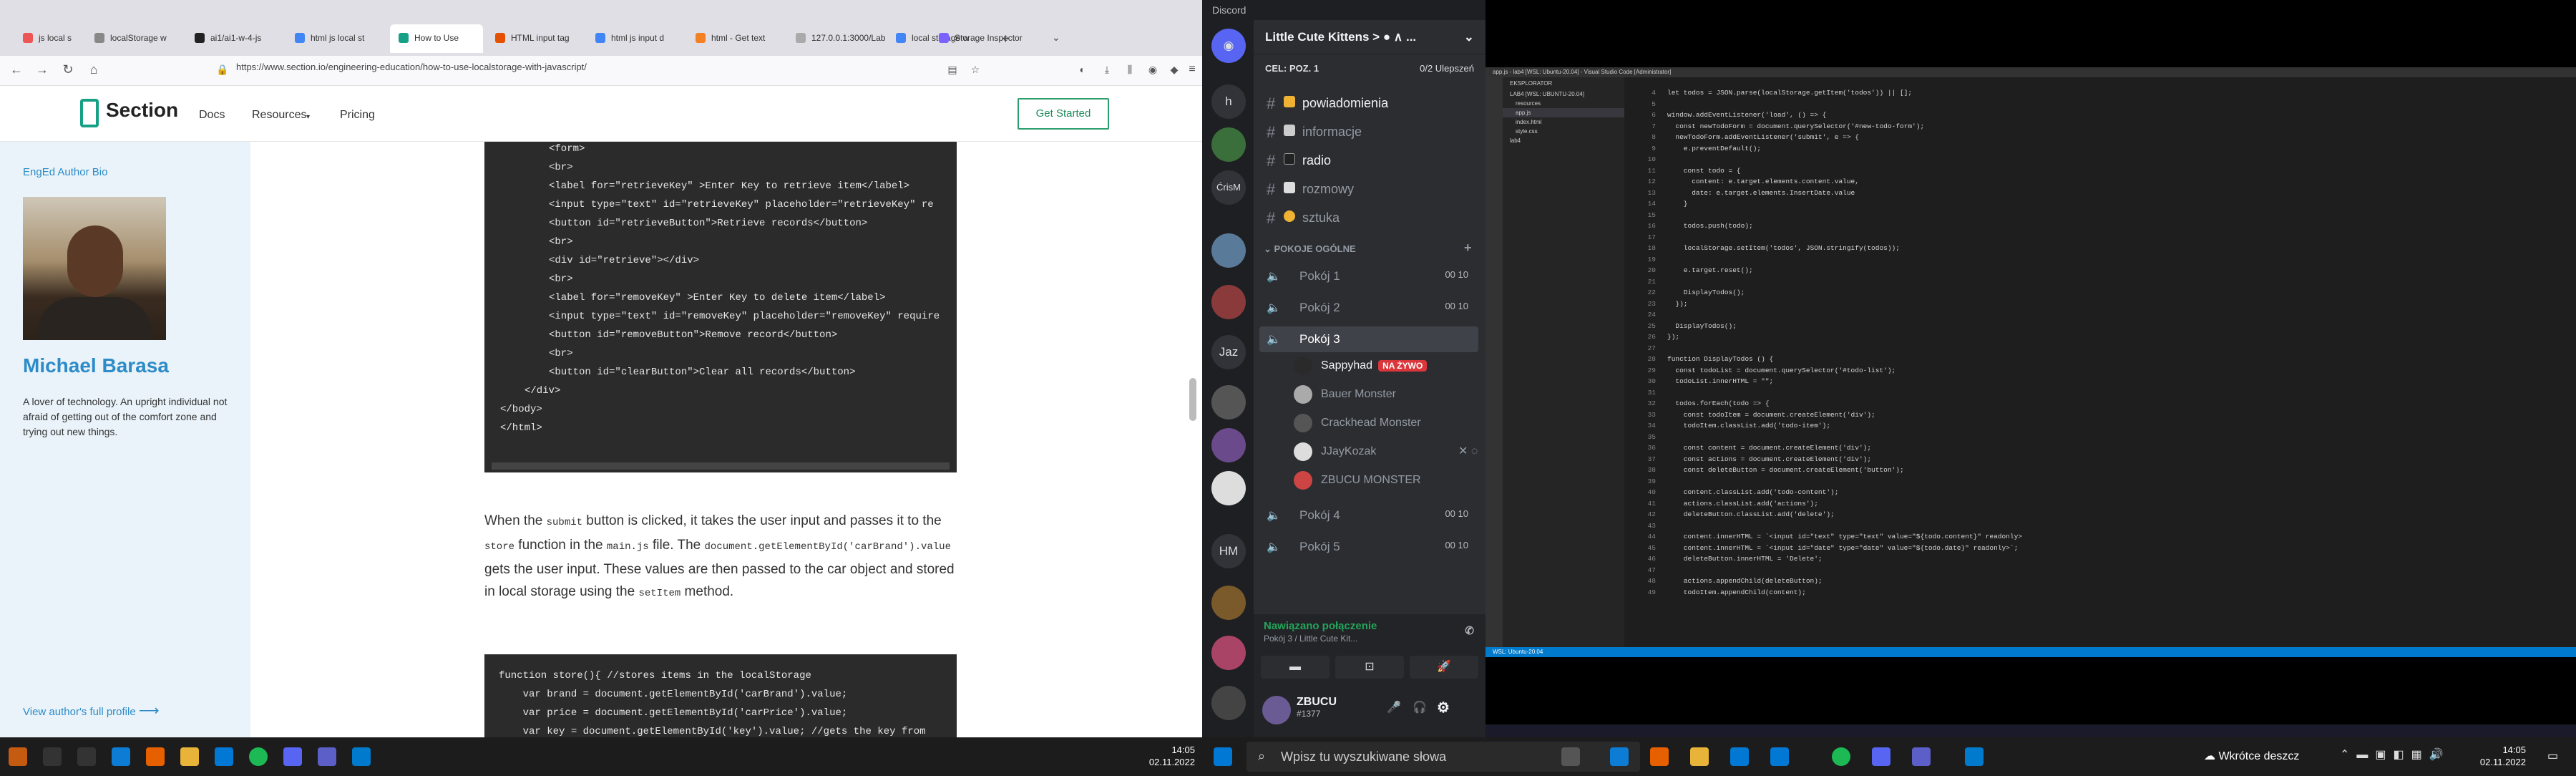 Image resolution: width=2576 pixels, height=776 pixels. Describe the element at coordinates (222, 69) in the screenshot. I see `lock-icon: 🔒` at that location.